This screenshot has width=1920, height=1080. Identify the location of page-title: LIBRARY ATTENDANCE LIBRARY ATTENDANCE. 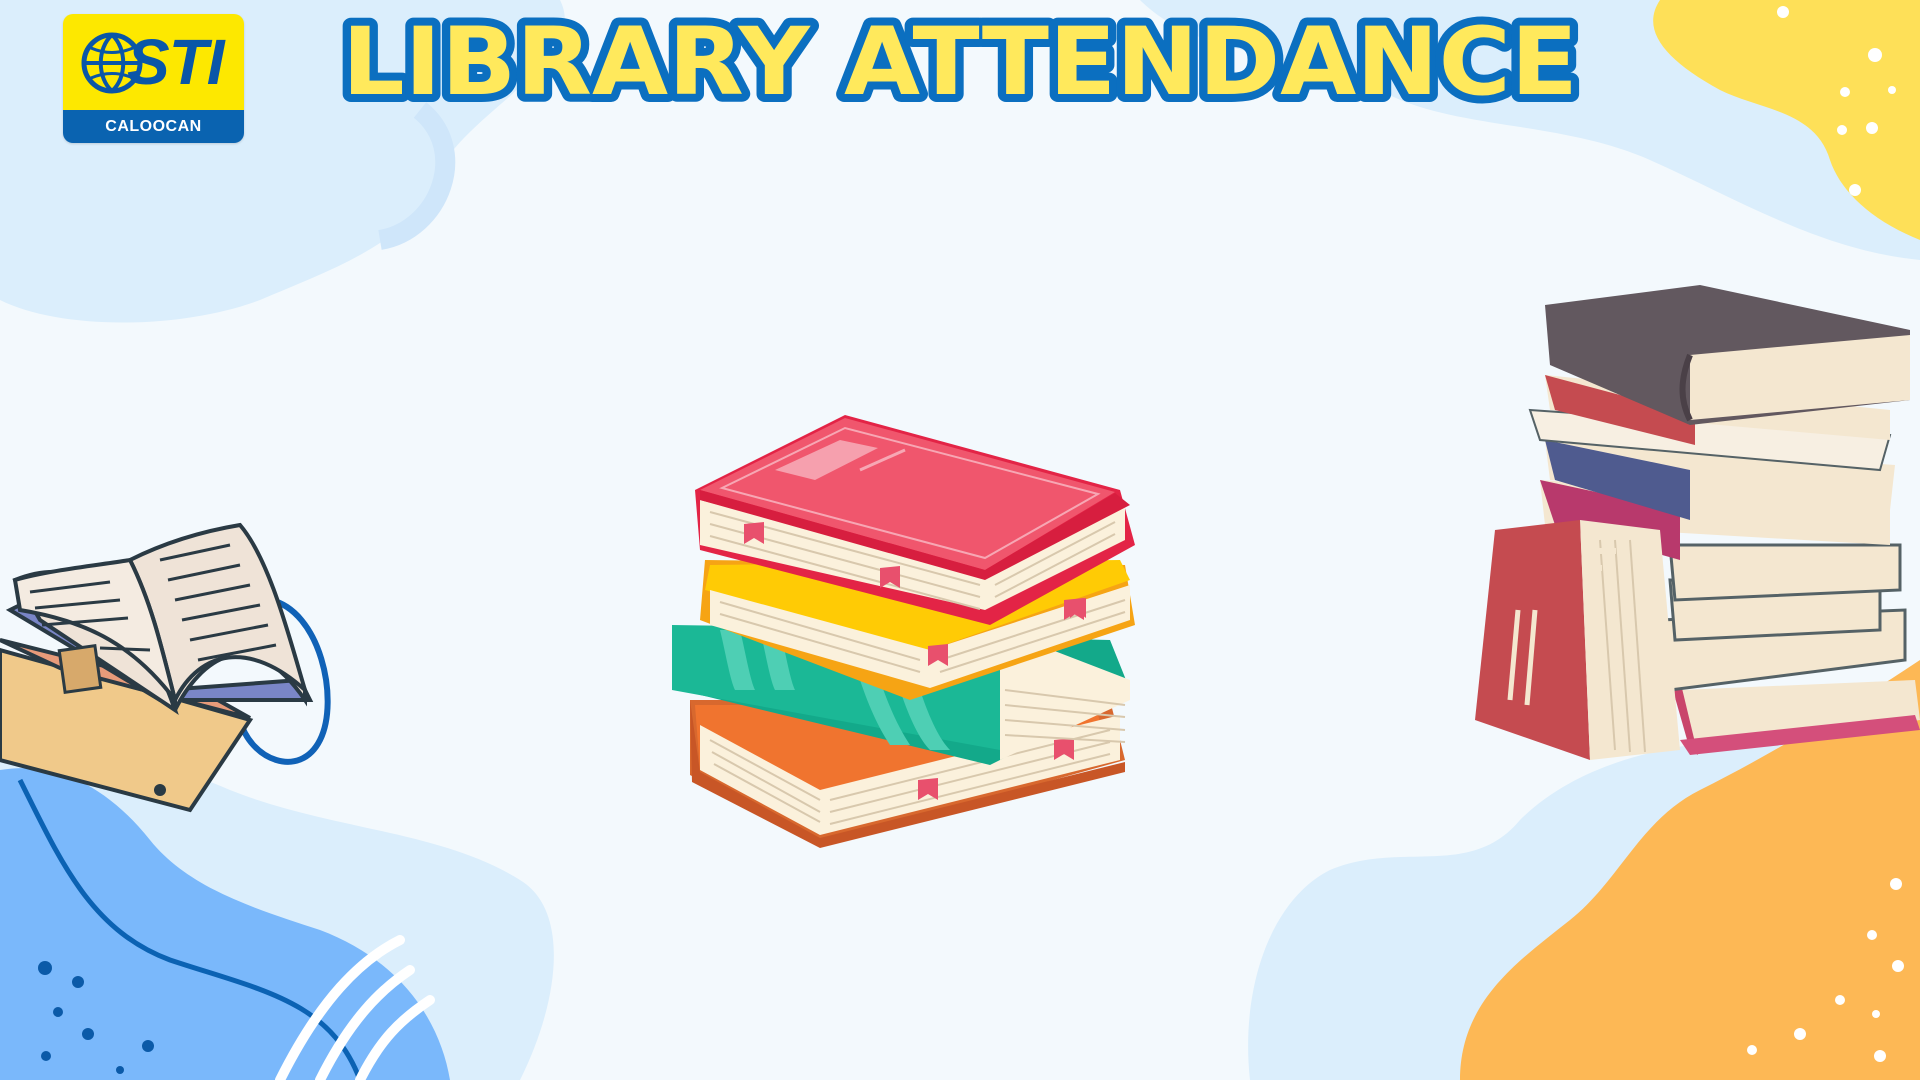
(960, 61).